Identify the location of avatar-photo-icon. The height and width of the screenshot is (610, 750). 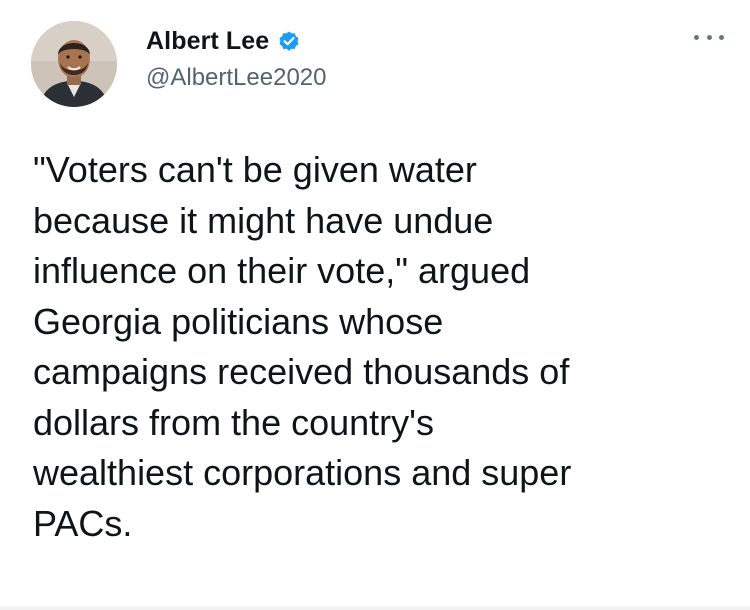
(74, 64).